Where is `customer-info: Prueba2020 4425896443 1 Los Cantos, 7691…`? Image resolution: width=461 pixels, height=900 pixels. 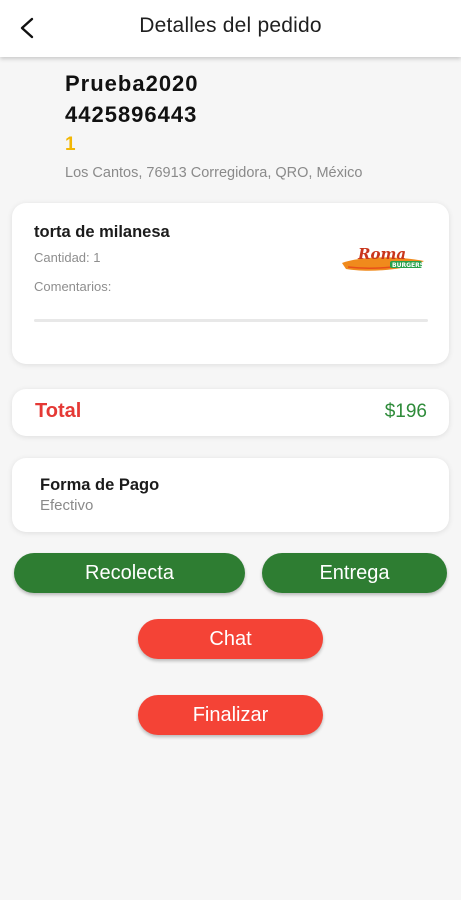 customer-info: Prueba2020 4425896443 1 Los Cantos, 7691… is located at coordinates (255, 126).